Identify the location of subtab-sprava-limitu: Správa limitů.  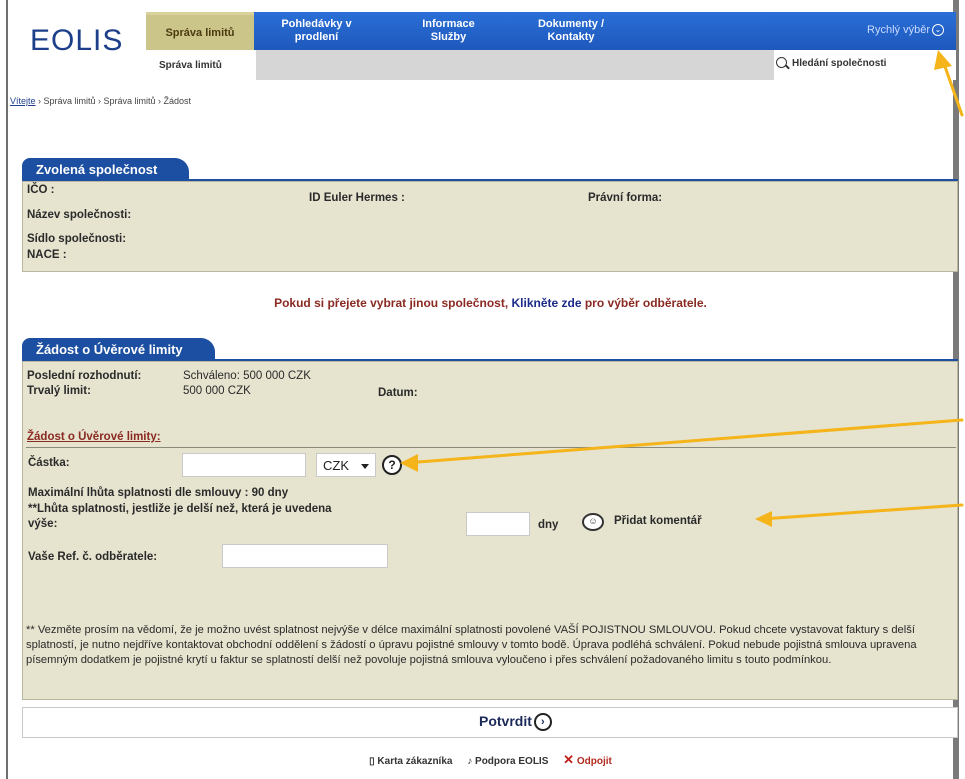
(201, 65).